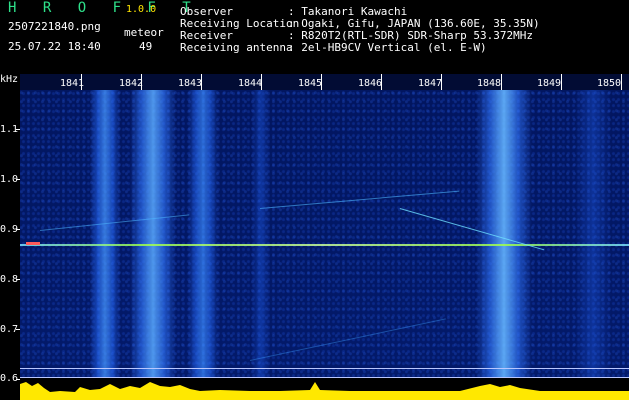 The width and height of the screenshot is (629, 400). What do you see at coordinates (144, 32) in the screenshot?
I see `meteor-label: meteor` at bounding box center [144, 32].